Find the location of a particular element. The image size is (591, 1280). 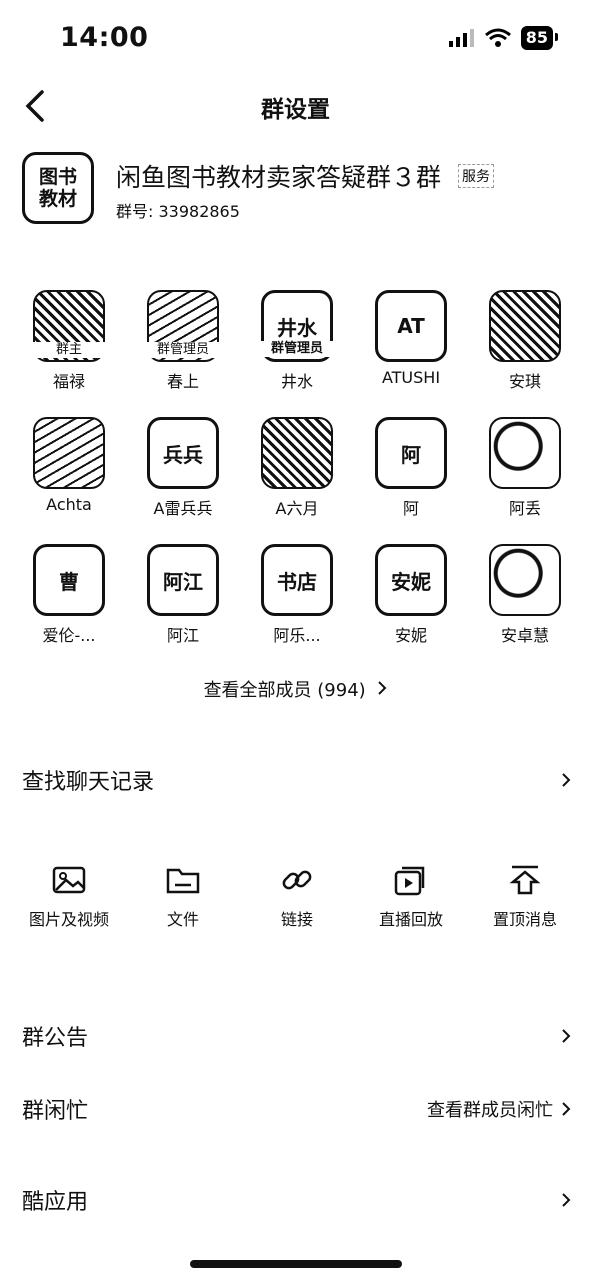

member-item: 群主 福禄 is located at coordinates (69, 353).